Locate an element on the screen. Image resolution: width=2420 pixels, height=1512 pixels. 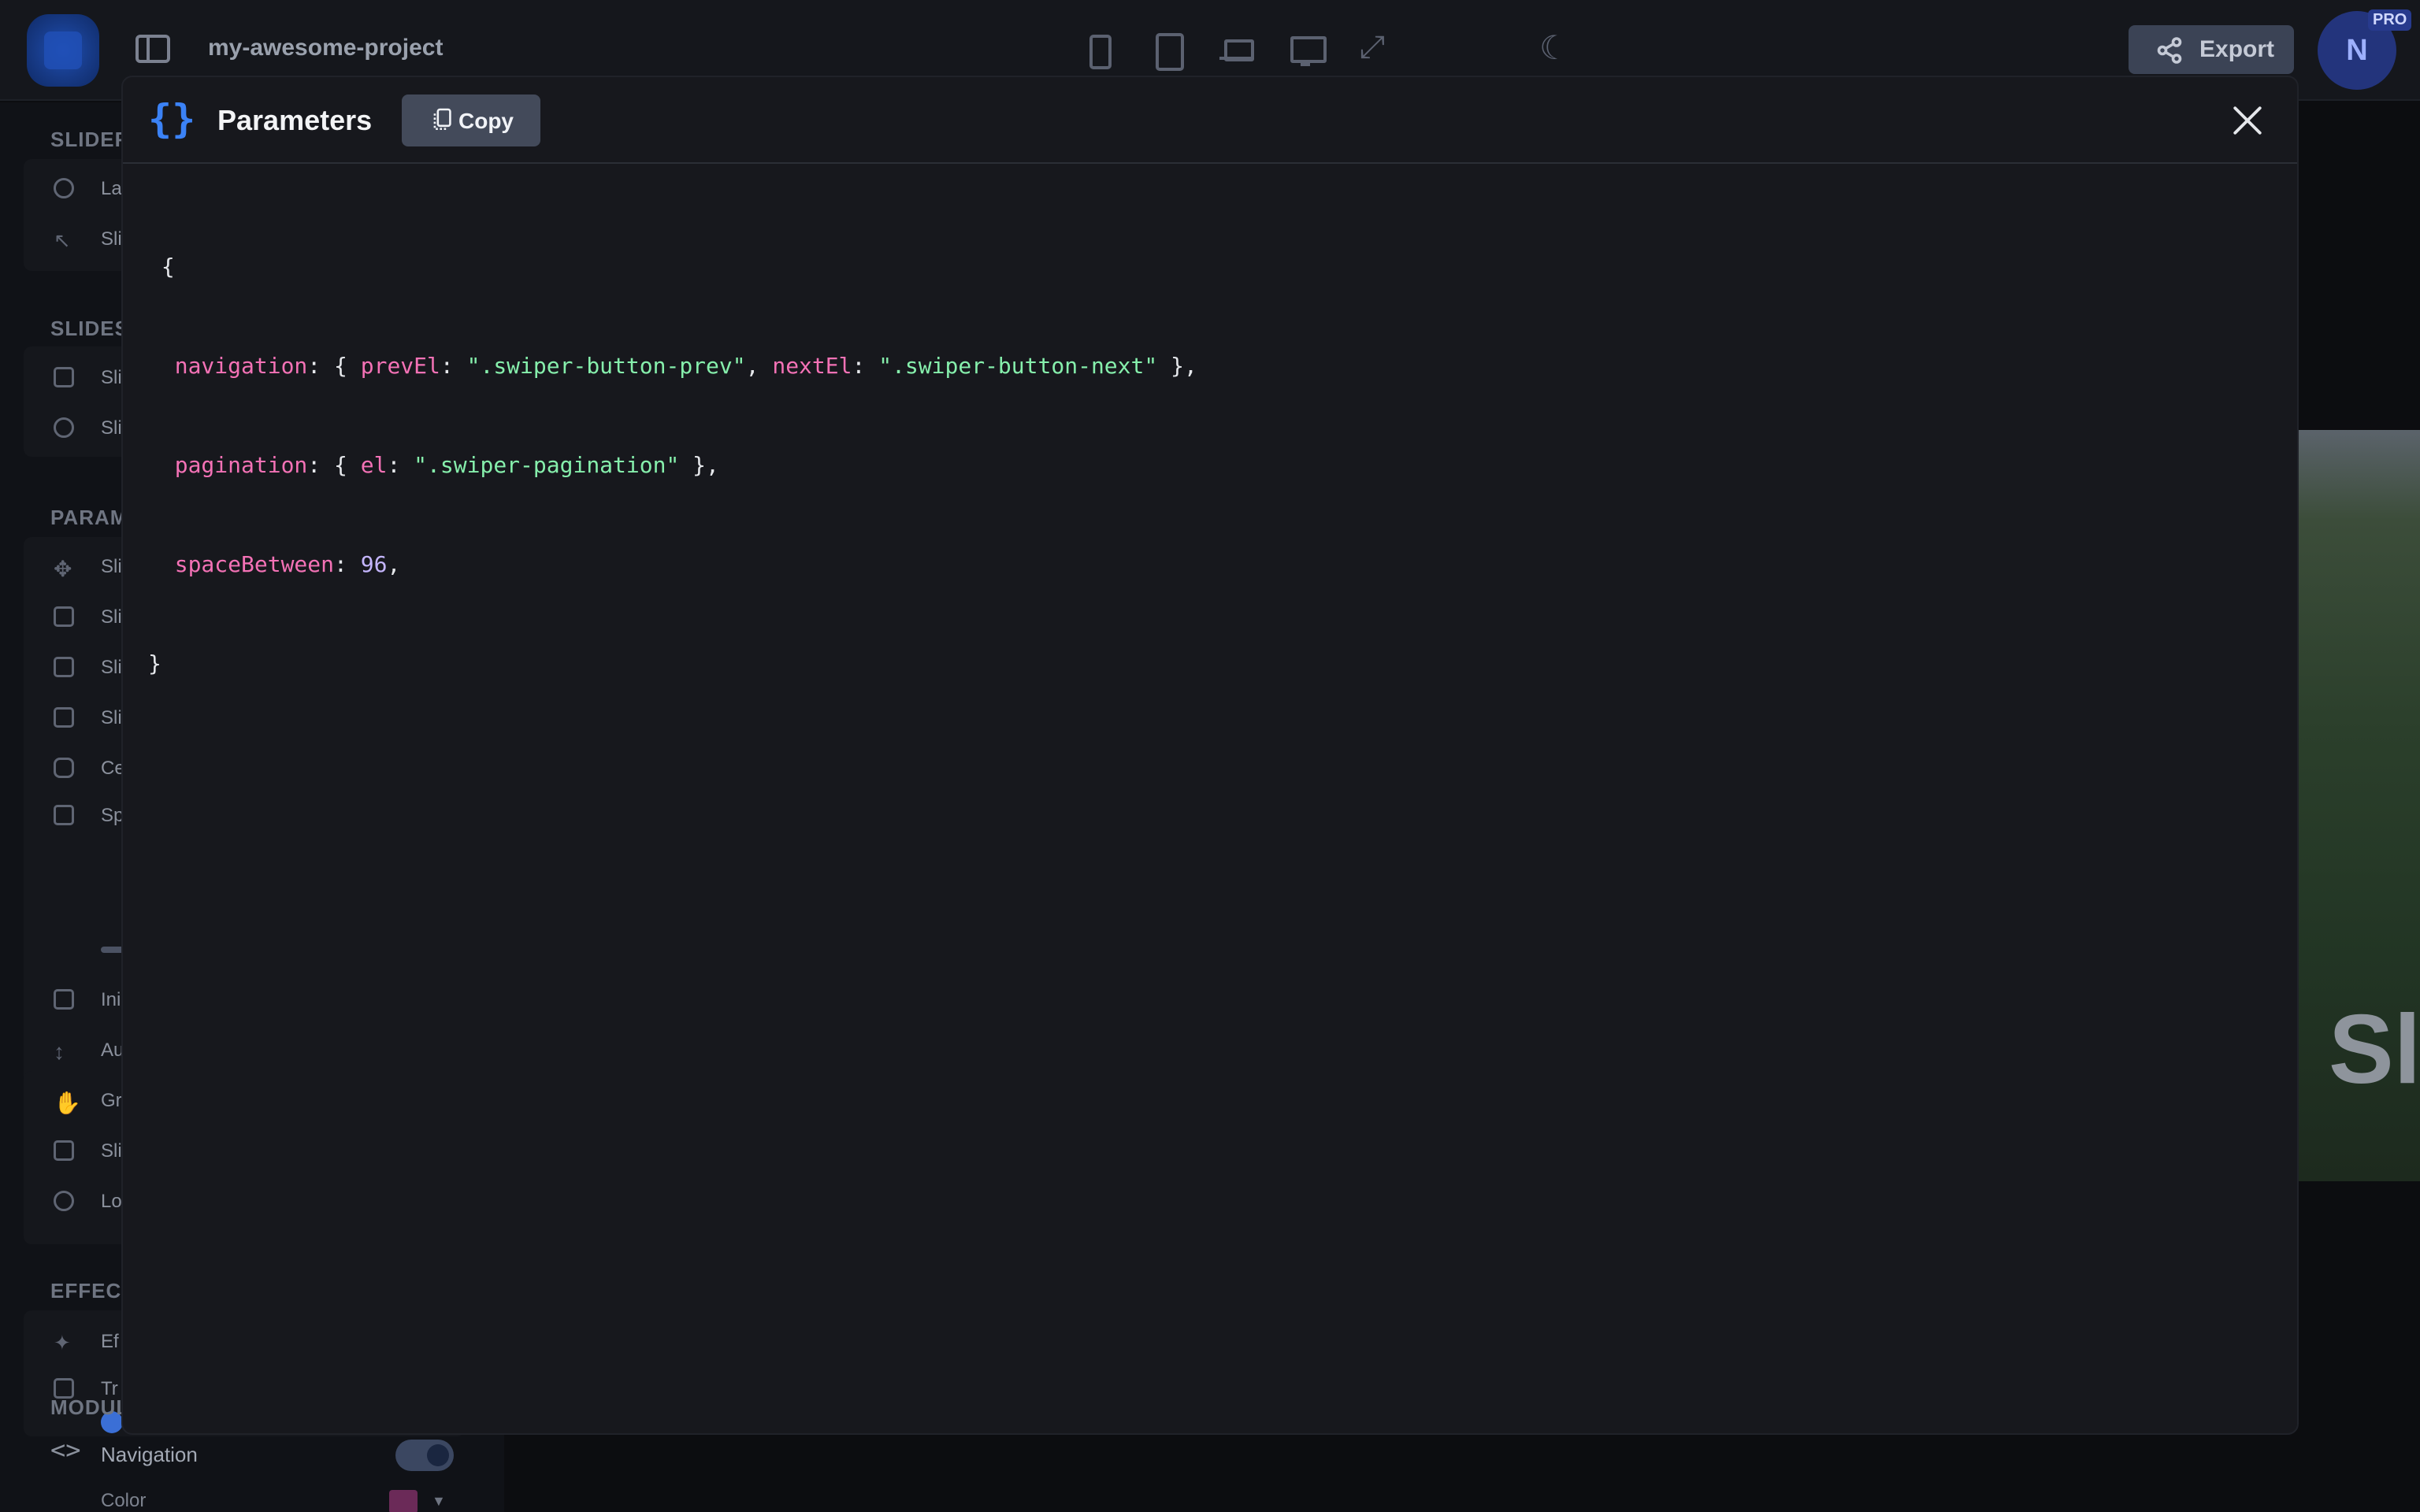
sidebar-row-label: Ini is located at coordinates (111, 1000).